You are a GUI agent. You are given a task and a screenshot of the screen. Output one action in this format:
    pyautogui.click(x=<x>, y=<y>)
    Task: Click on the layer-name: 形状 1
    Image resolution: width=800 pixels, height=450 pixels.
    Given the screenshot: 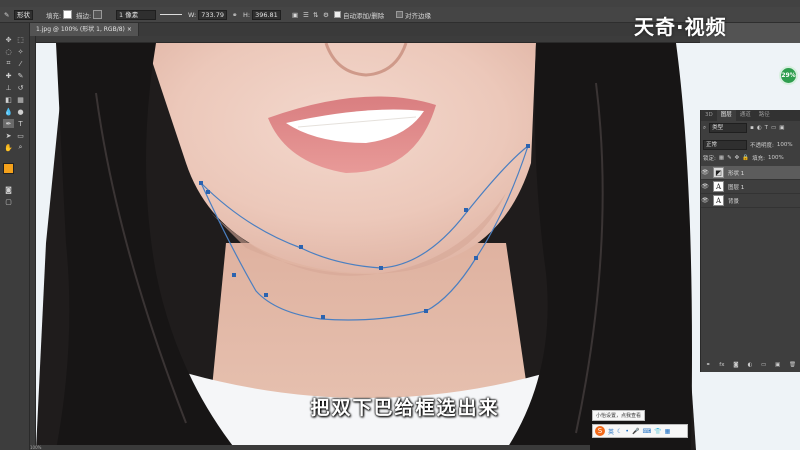 What is the action you would take?
    pyautogui.click(x=736, y=173)
    